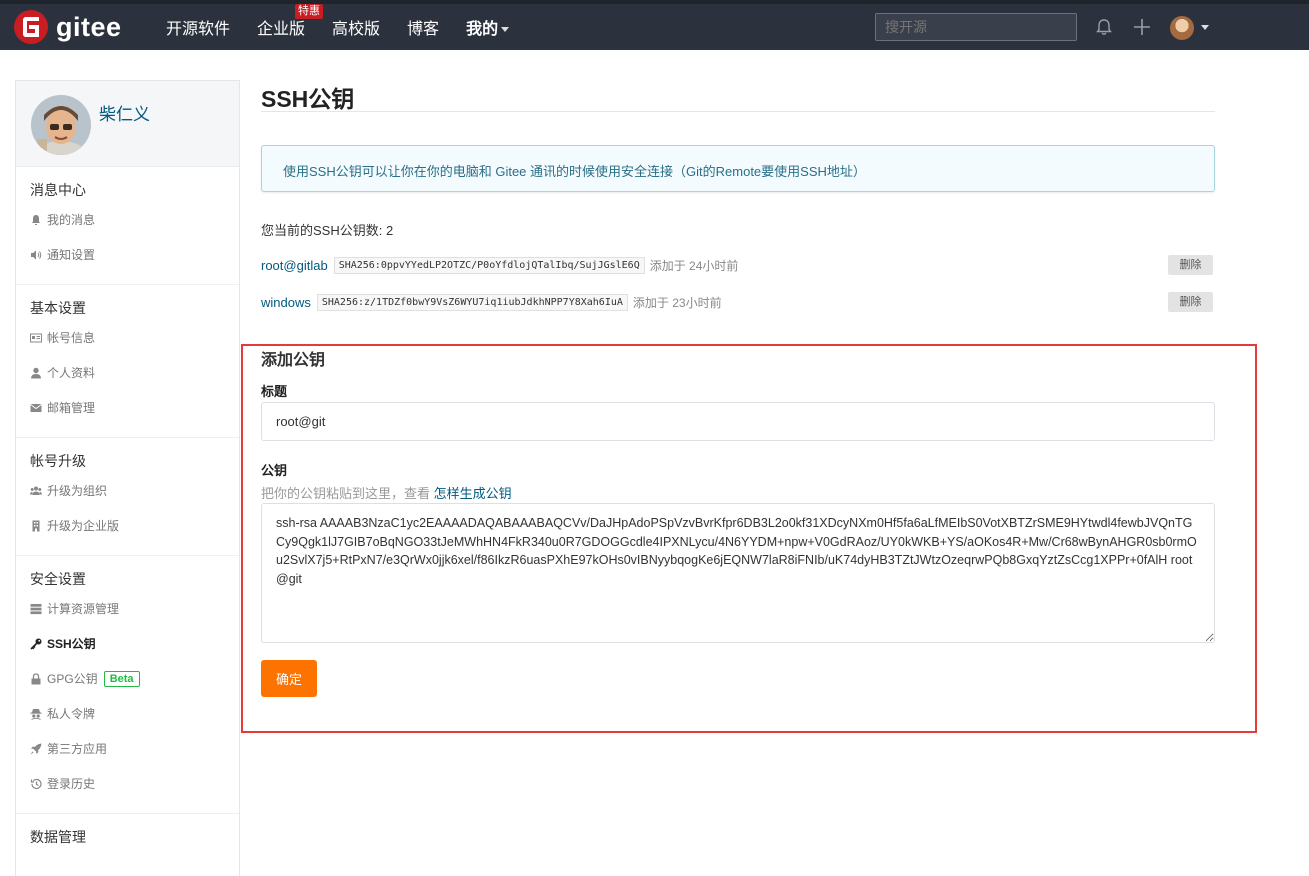 Image resolution: width=1309 pixels, height=876 pixels. Describe the element at coordinates (482, 29) in the screenshot. I see `nav-mine-label: 我的` at that location.